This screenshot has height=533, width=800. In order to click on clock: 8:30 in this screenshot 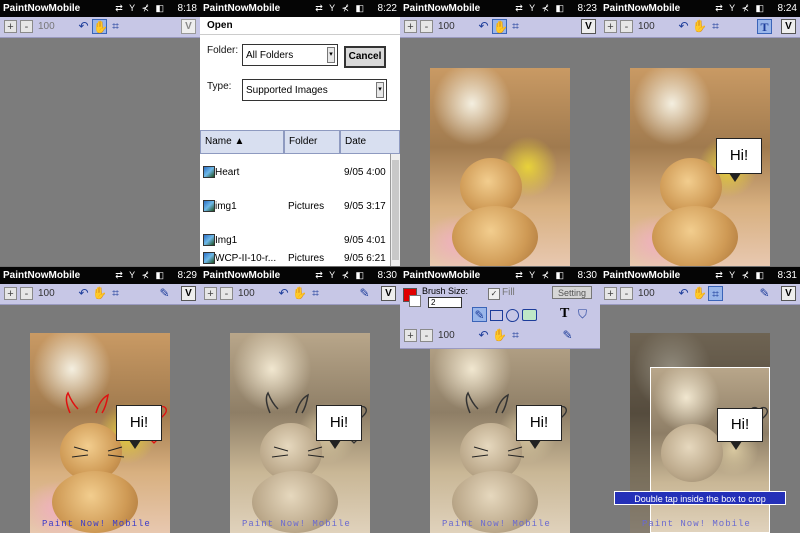, I will do `click(587, 275)`.